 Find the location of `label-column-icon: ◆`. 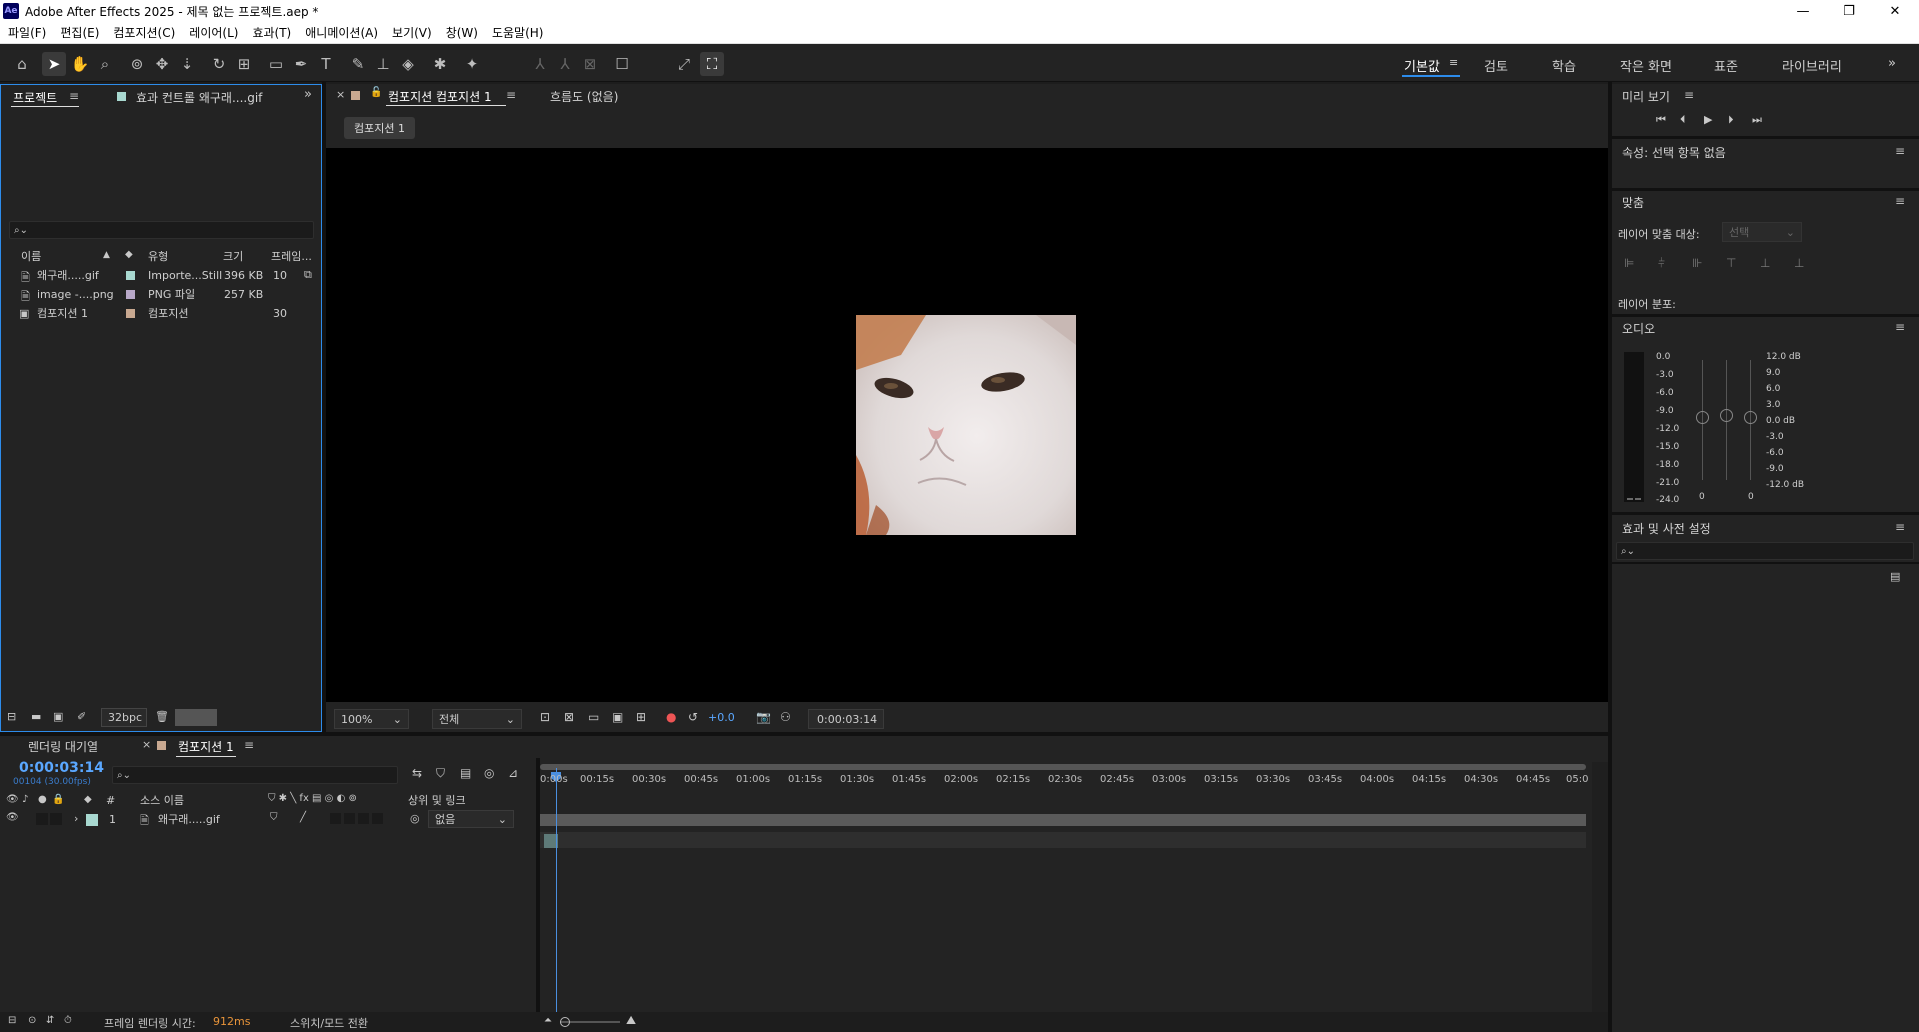

label-column-icon: ◆ is located at coordinates (129, 254).